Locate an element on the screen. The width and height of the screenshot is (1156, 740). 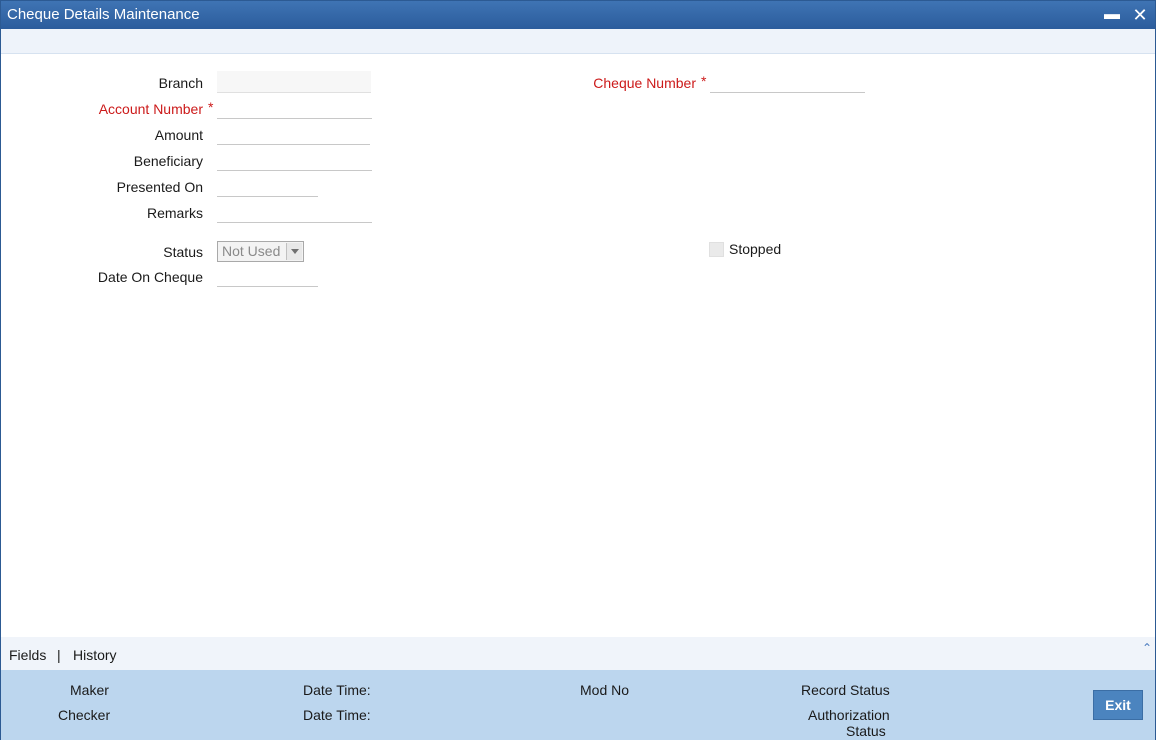
collapse-icon: ⌃ is located at coordinates (1148, 648).